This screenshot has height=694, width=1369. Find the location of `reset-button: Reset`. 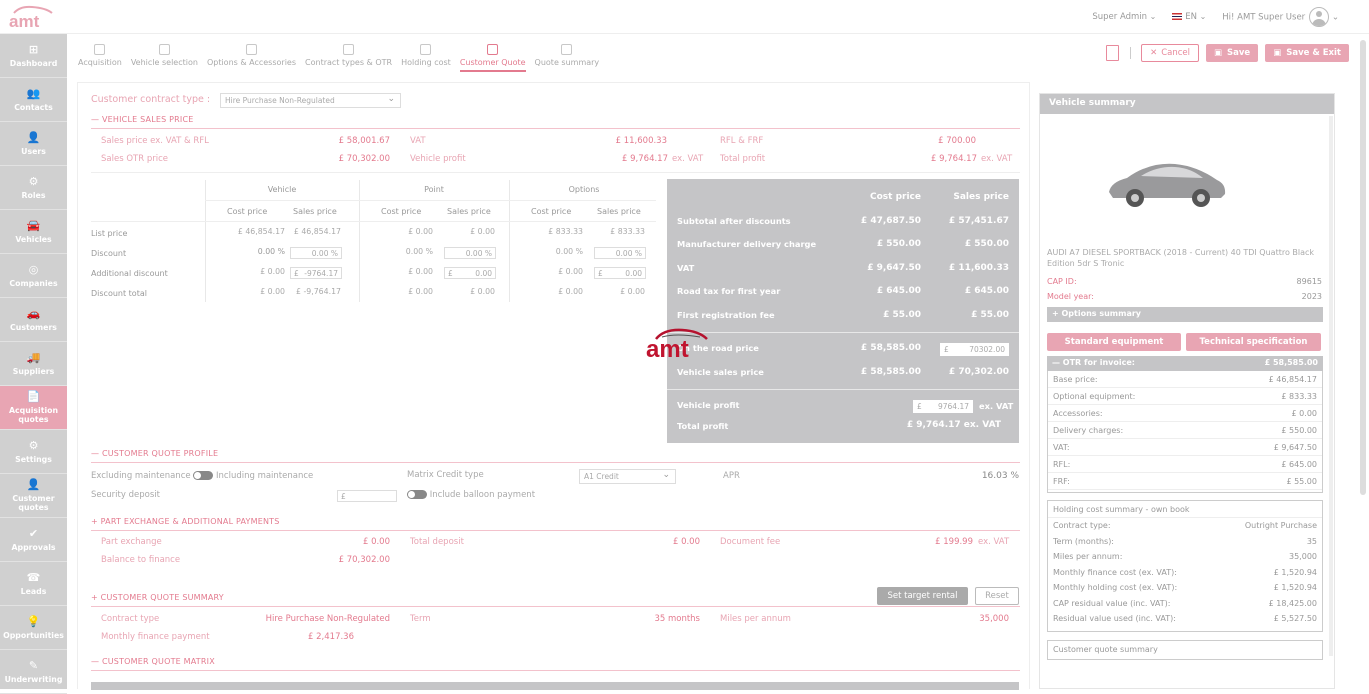

reset-button: Reset is located at coordinates (997, 596).